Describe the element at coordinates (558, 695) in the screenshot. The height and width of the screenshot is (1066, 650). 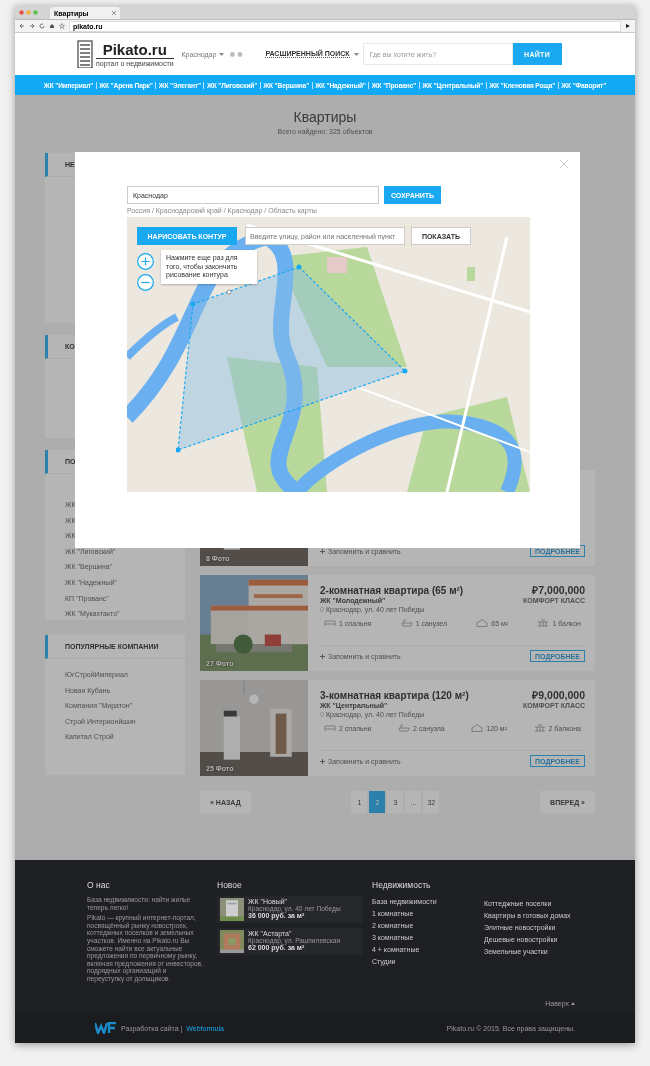
I see `listing-price: ₽9,000,000` at that location.